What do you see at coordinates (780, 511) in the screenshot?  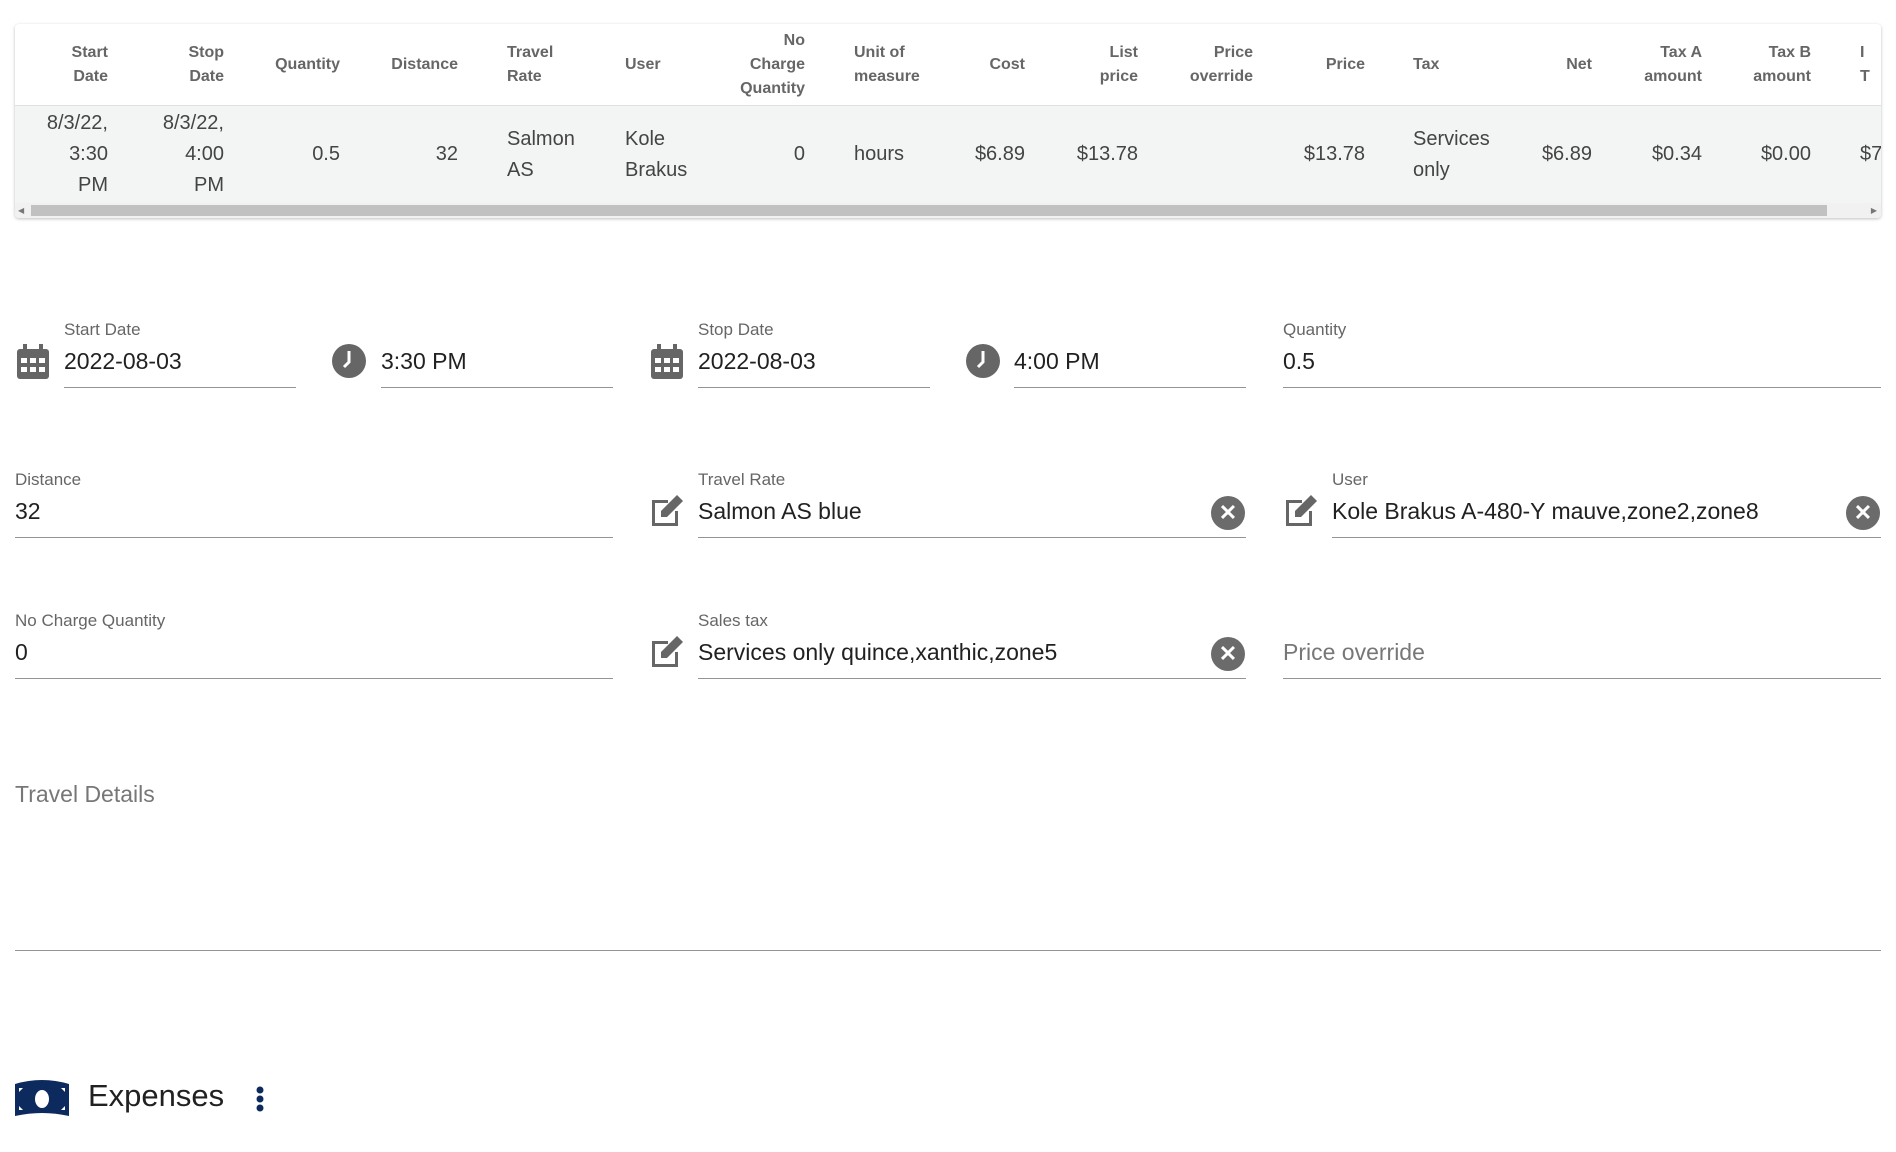 I see `travel-rate-value: Salmon AS blue` at bounding box center [780, 511].